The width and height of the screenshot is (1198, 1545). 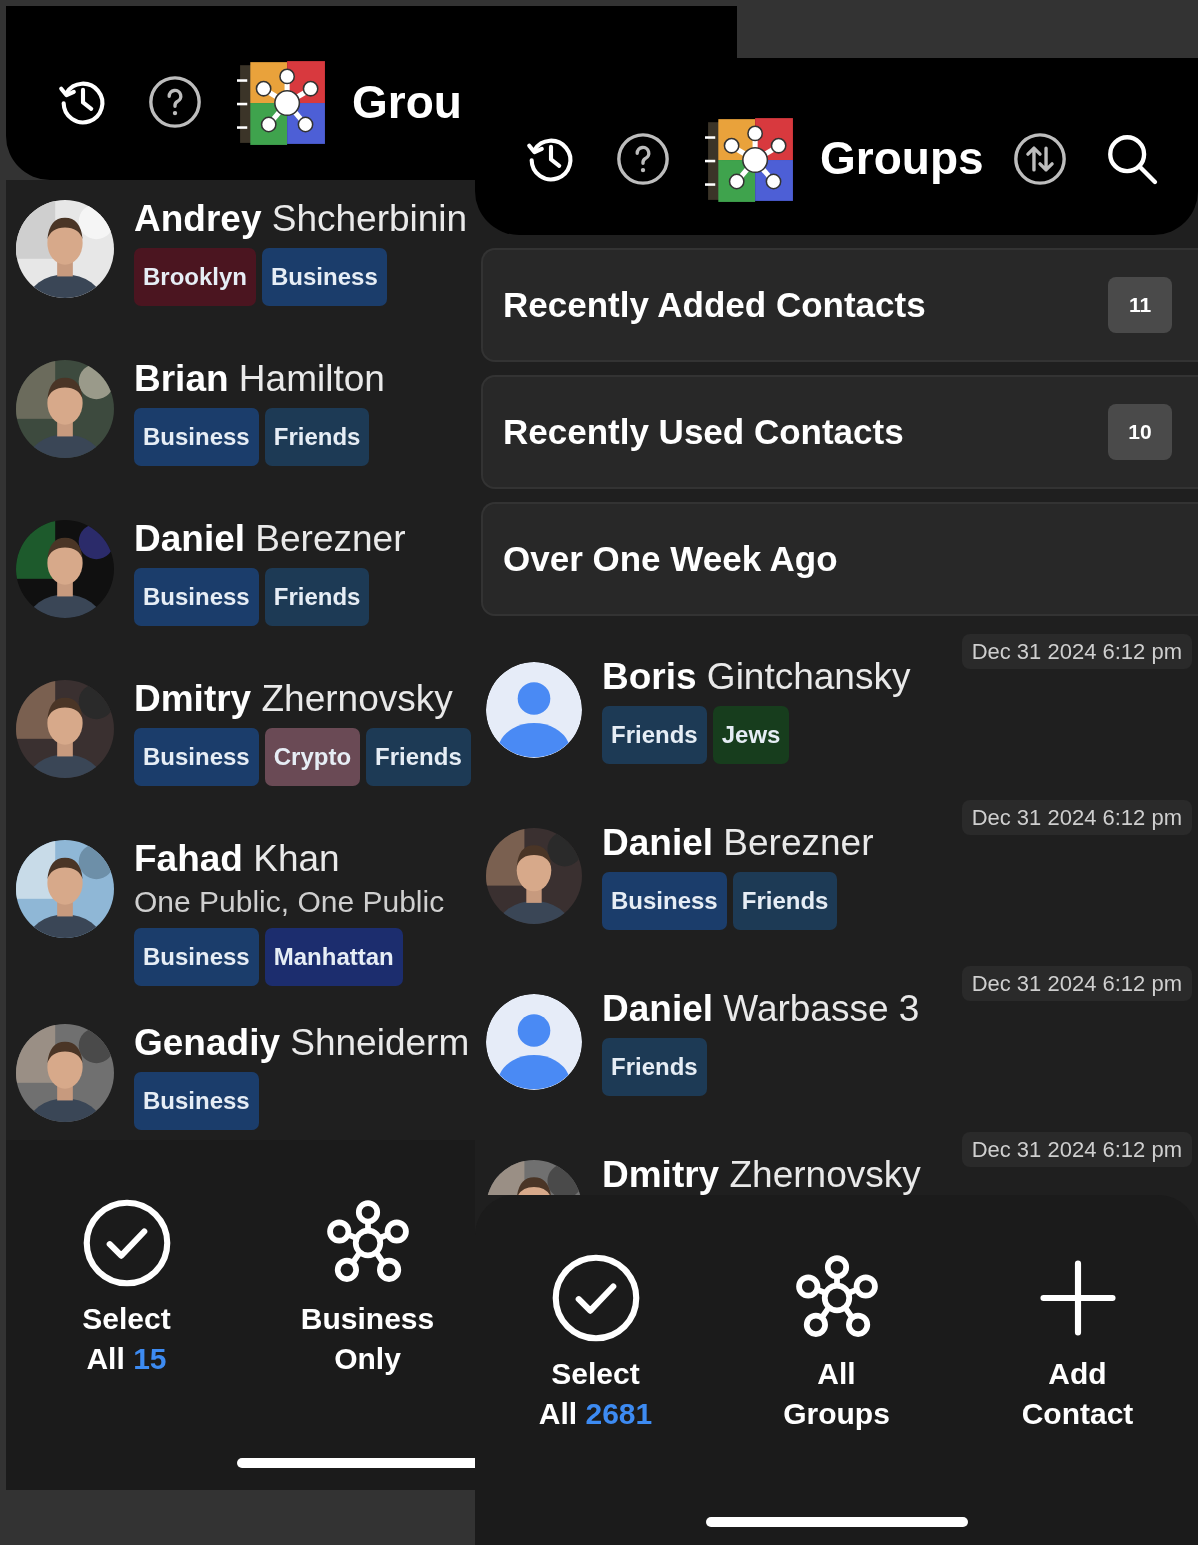 I want to click on contact-row: Brian Hamilton Business Friends, so click(x=240, y=420).